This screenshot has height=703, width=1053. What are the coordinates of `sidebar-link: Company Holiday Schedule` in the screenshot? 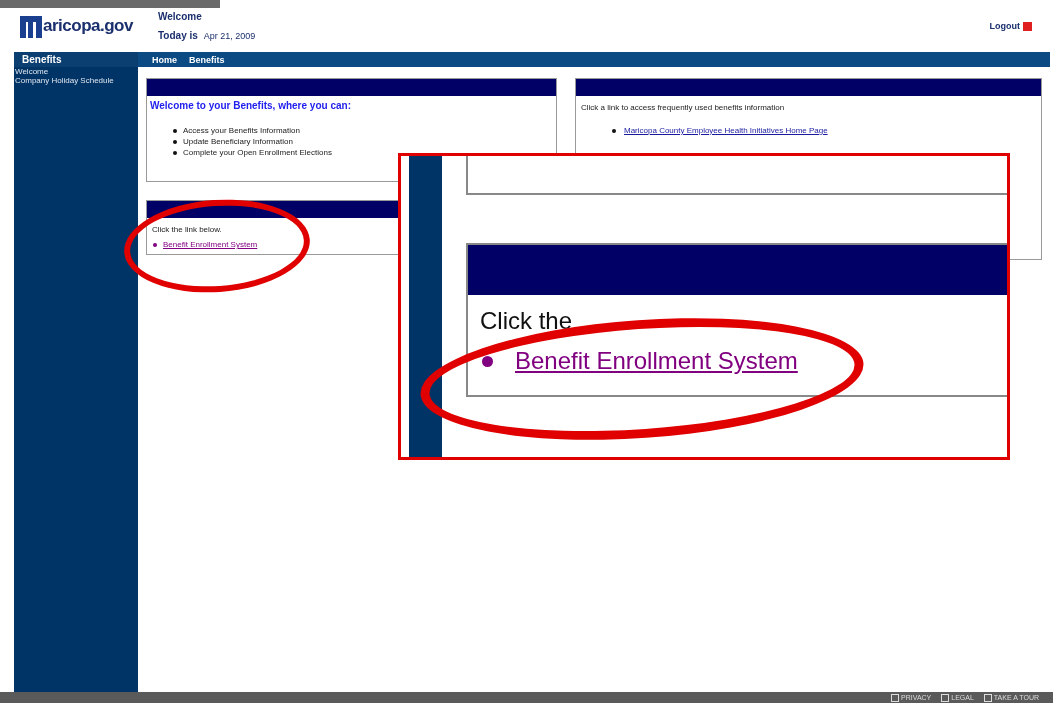 It's located at (76, 80).